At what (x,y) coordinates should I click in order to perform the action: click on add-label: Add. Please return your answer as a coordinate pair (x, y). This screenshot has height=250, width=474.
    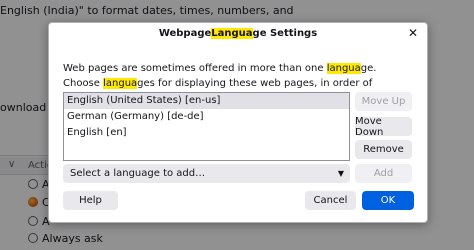
    Looking at the image, I should click on (383, 173).